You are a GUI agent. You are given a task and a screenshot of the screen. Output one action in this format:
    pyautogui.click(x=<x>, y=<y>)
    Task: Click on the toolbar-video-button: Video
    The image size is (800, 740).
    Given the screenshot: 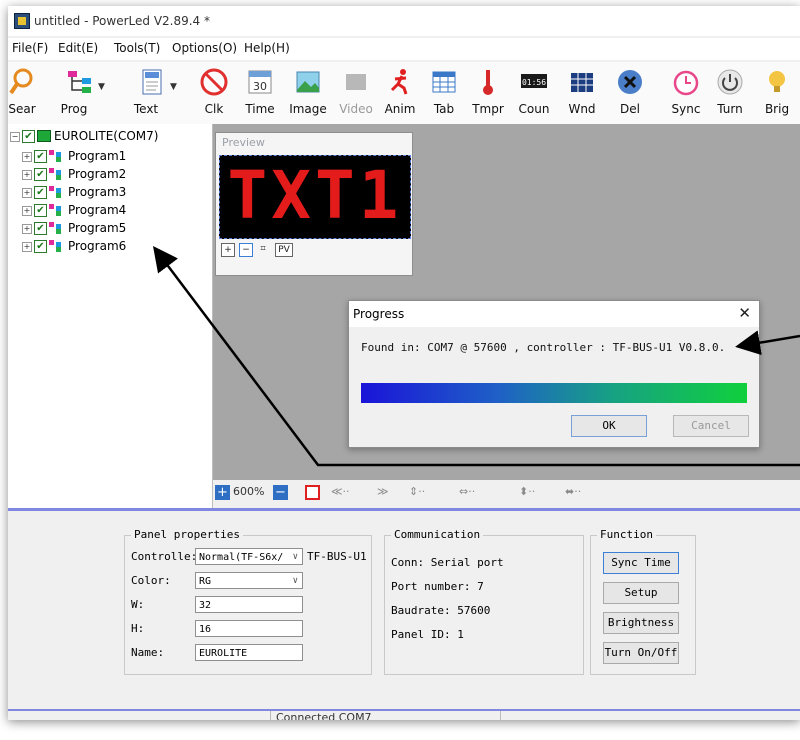 What is the action you would take?
    pyautogui.click(x=356, y=92)
    